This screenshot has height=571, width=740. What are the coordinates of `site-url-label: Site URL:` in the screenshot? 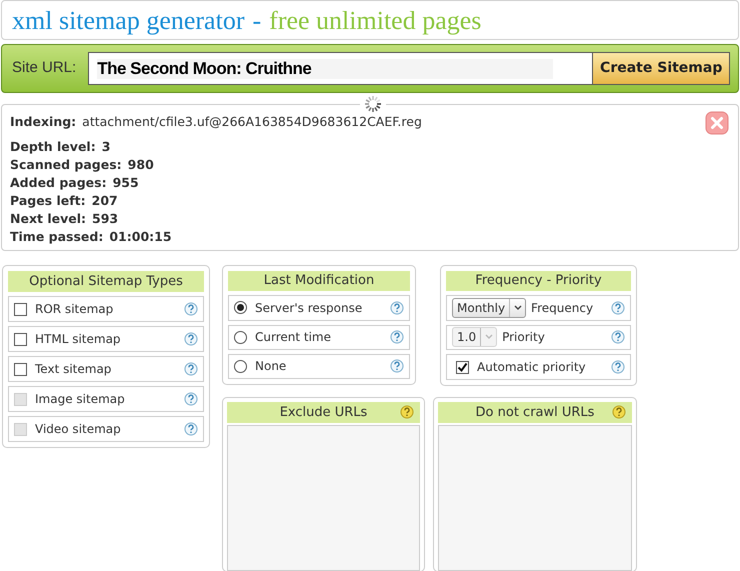 It's located at (44, 68).